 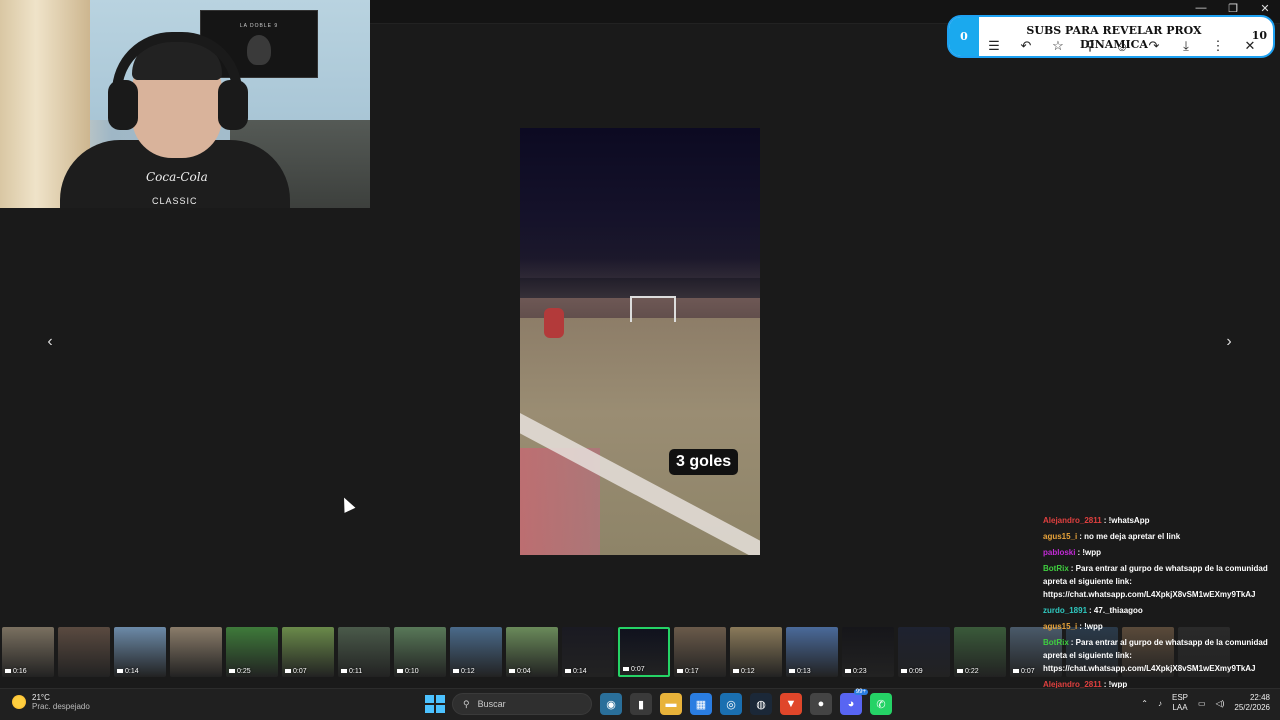 What do you see at coordinates (466, 703) in the screenshot?
I see `search-icon: ⚲` at bounding box center [466, 703].